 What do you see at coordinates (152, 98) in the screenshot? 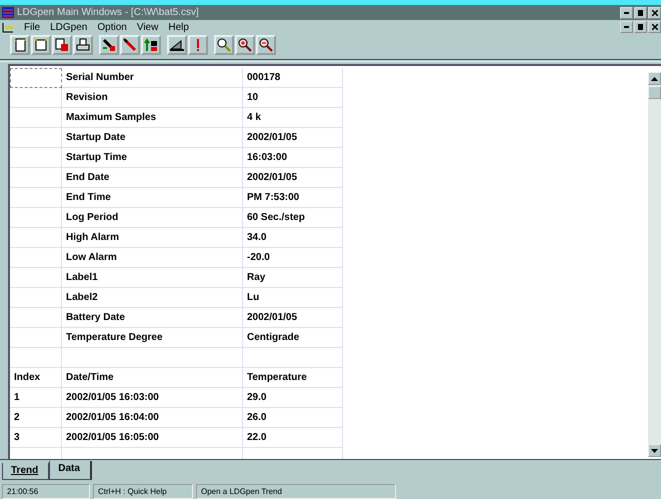
I see `field-label: Revision` at bounding box center [152, 98].